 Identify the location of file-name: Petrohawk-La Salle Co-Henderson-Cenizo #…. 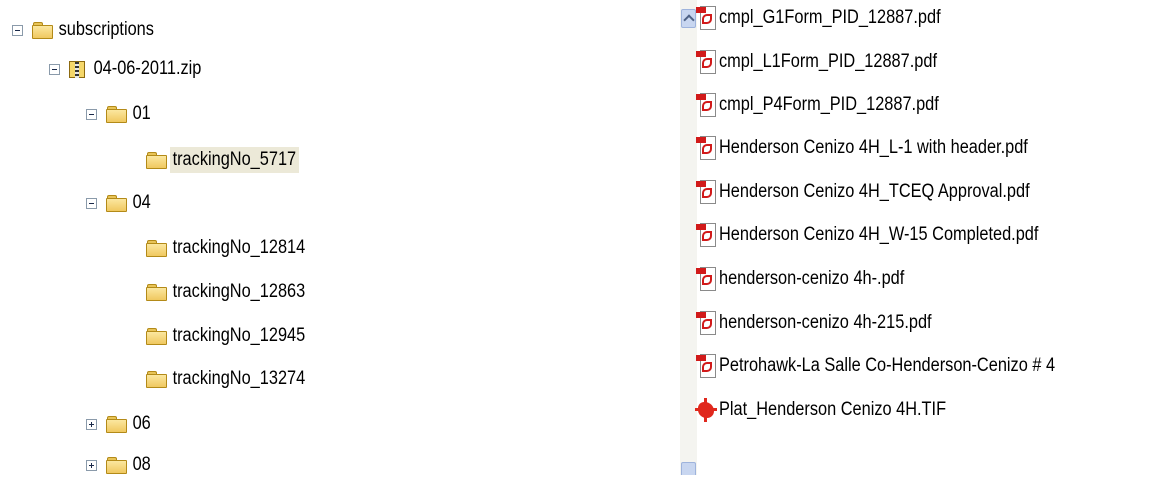
(887, 365).